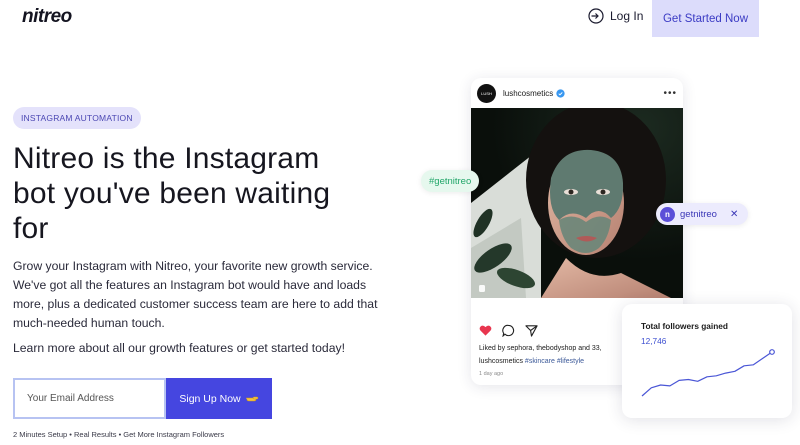  I want to click on close-icon: ✕, so click(734, 214).